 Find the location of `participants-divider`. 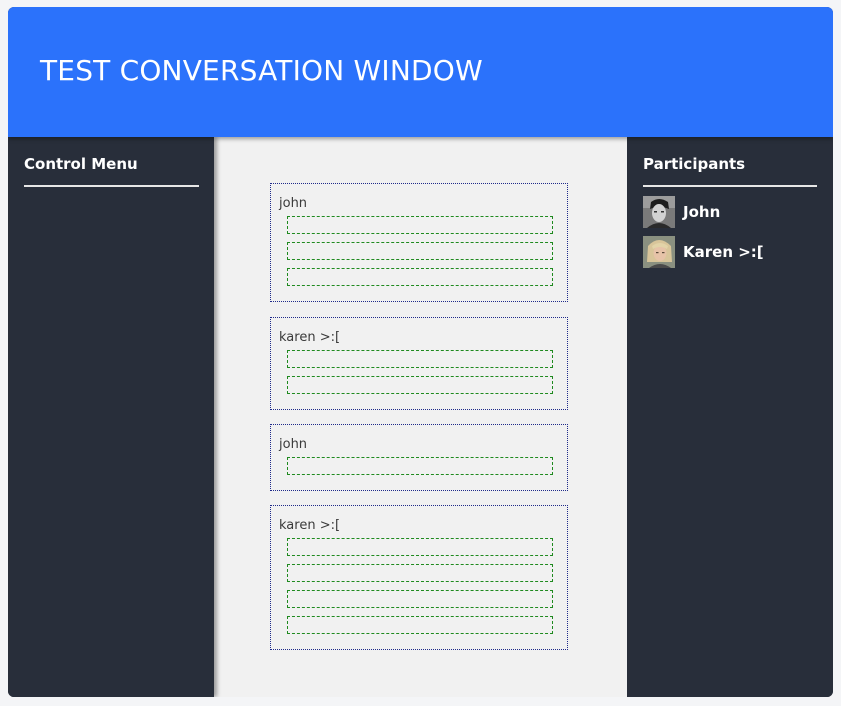

participants-divider is located at coordinates (730, 186).